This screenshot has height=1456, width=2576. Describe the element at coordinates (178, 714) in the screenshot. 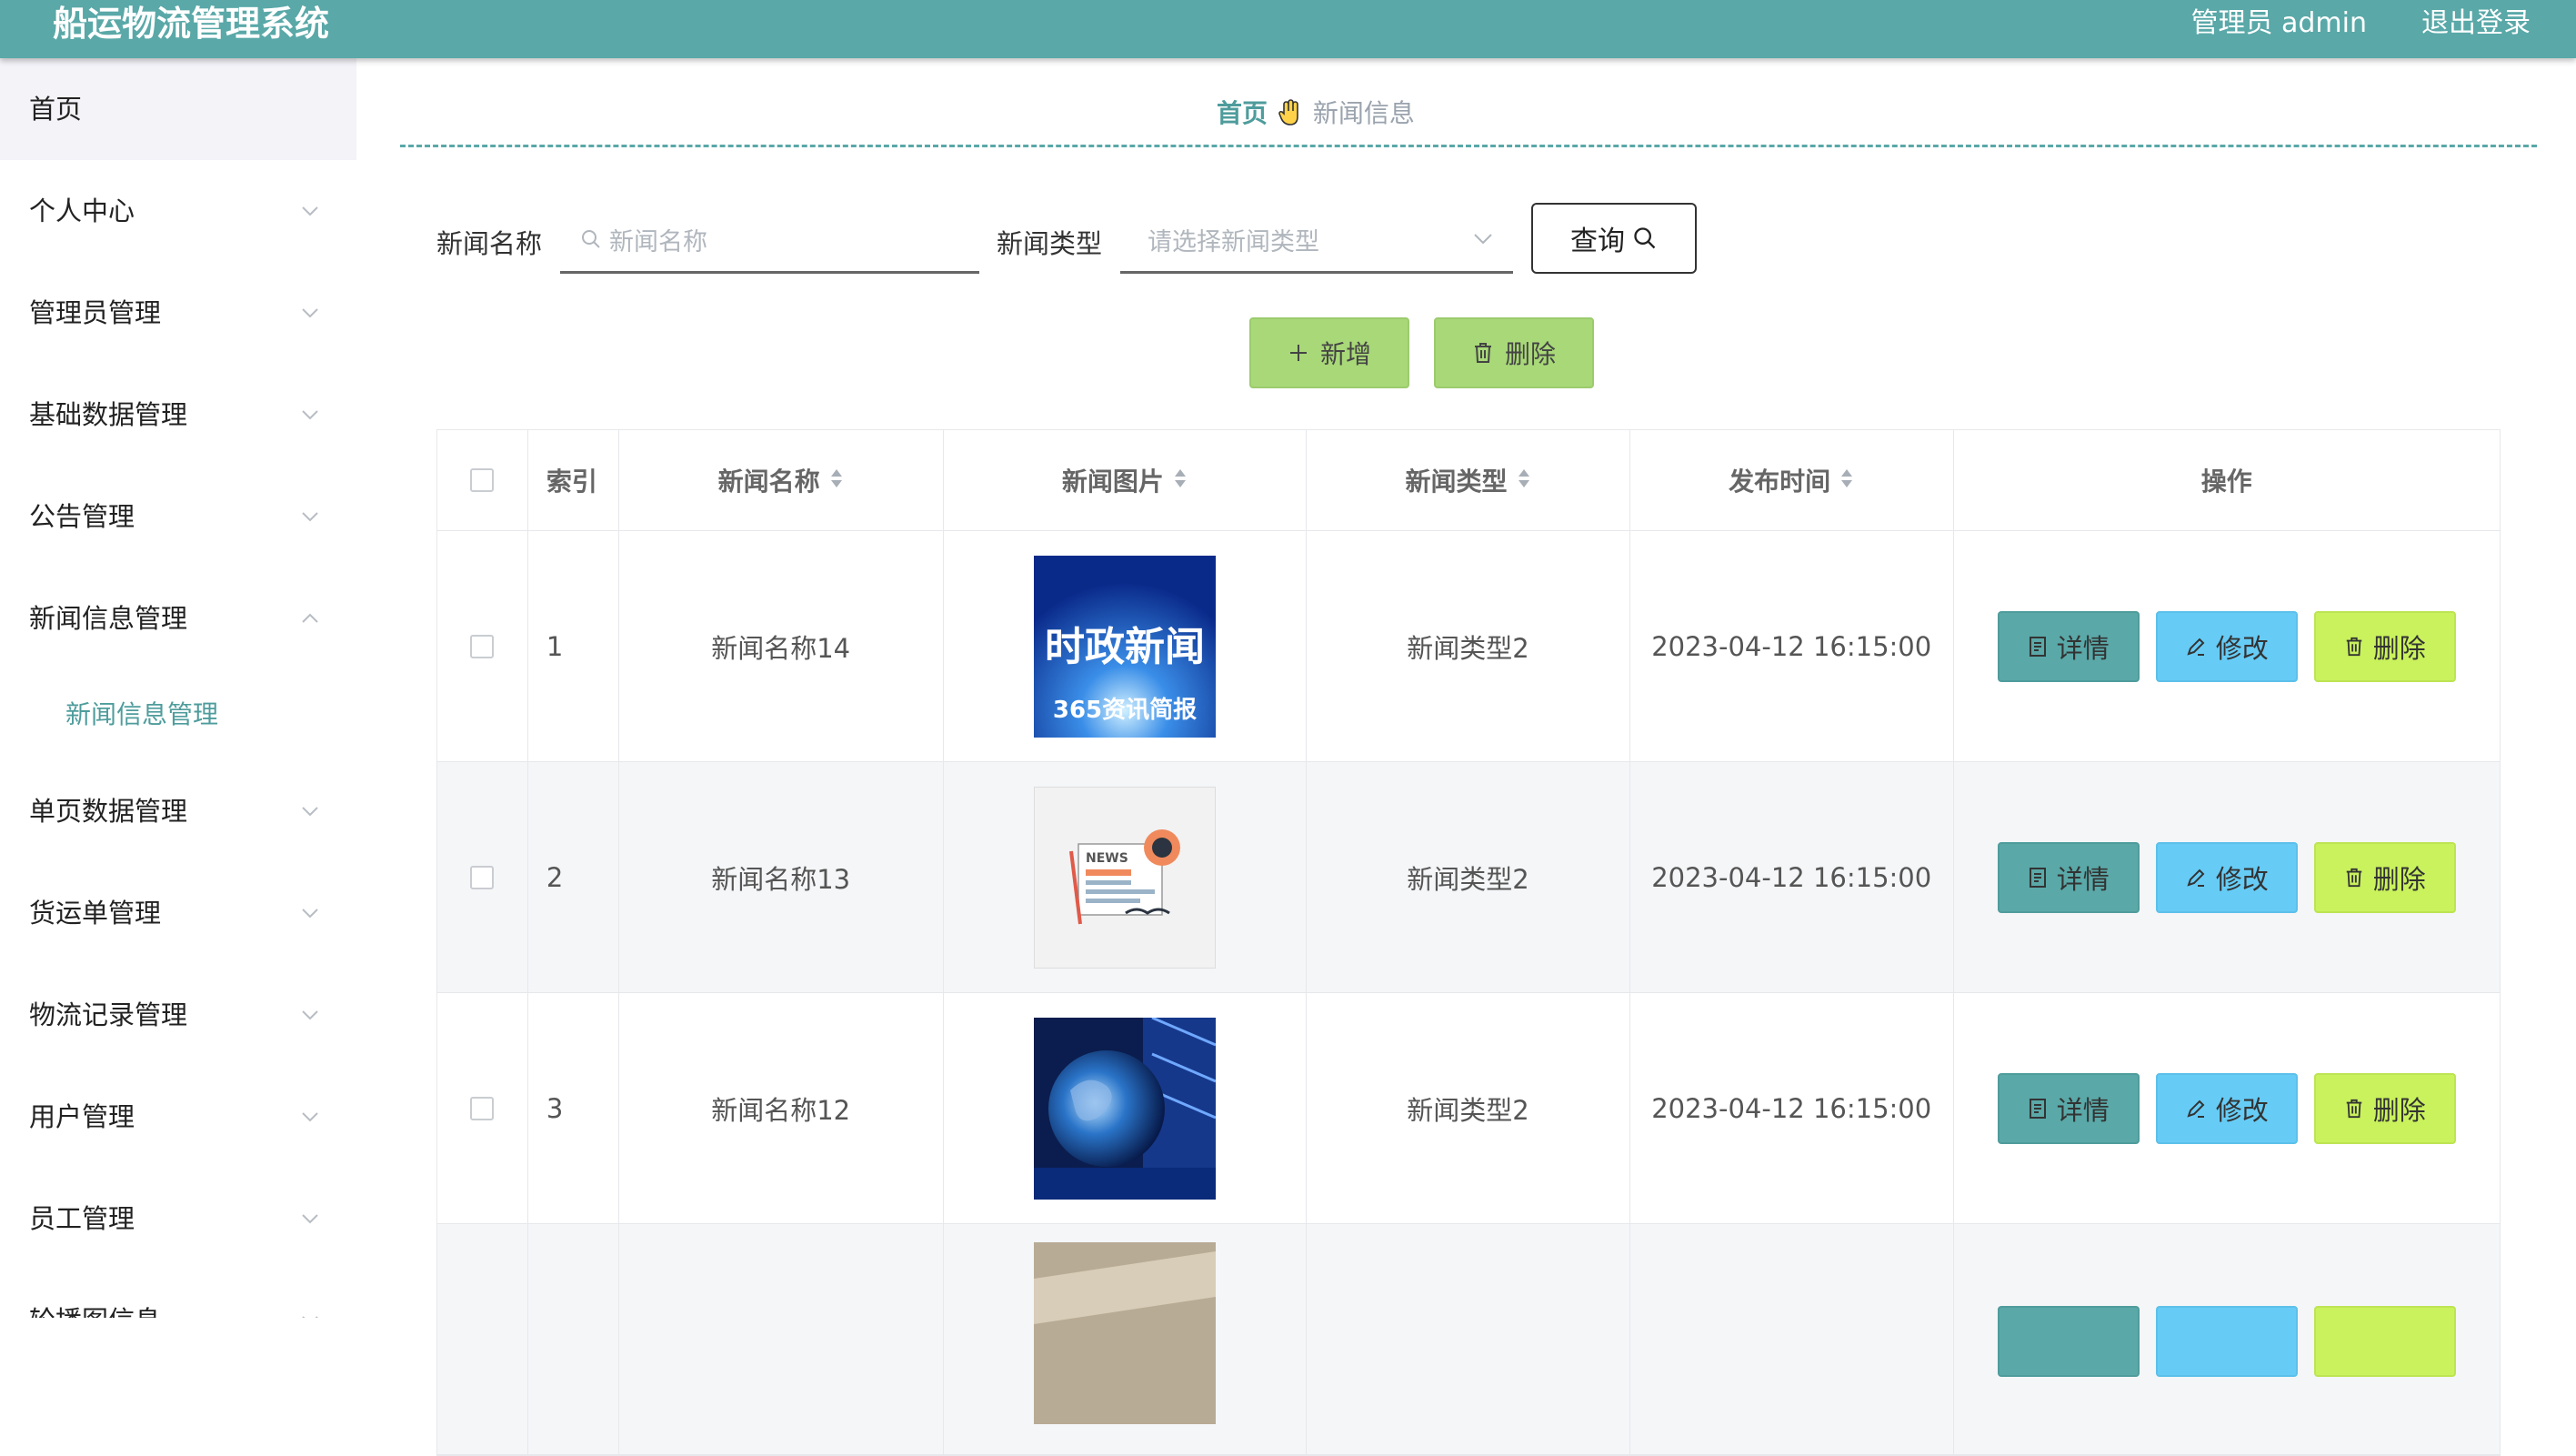

I see `sidebar-subitem-news: 新闻信息管理` at that location.